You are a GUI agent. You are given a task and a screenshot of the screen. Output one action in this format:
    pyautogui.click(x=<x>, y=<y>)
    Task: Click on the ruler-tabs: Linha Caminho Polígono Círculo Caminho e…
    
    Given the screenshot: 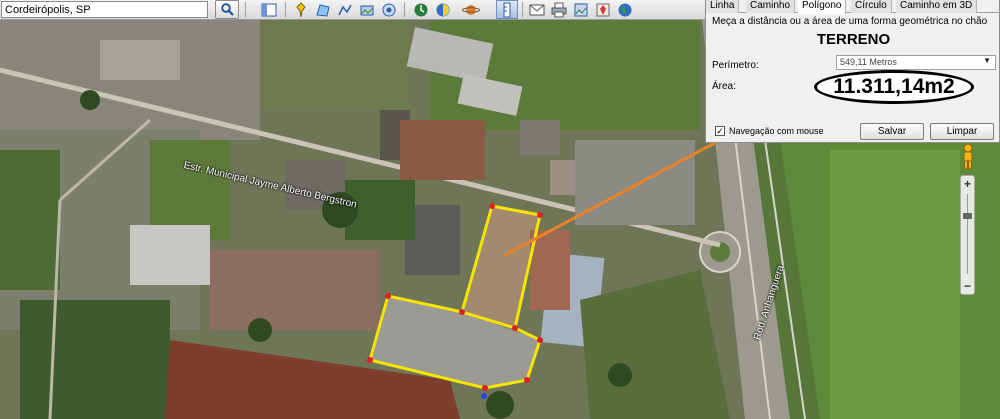 What is the action you would take?
    pyautogui.click(x=853, y=7)
    